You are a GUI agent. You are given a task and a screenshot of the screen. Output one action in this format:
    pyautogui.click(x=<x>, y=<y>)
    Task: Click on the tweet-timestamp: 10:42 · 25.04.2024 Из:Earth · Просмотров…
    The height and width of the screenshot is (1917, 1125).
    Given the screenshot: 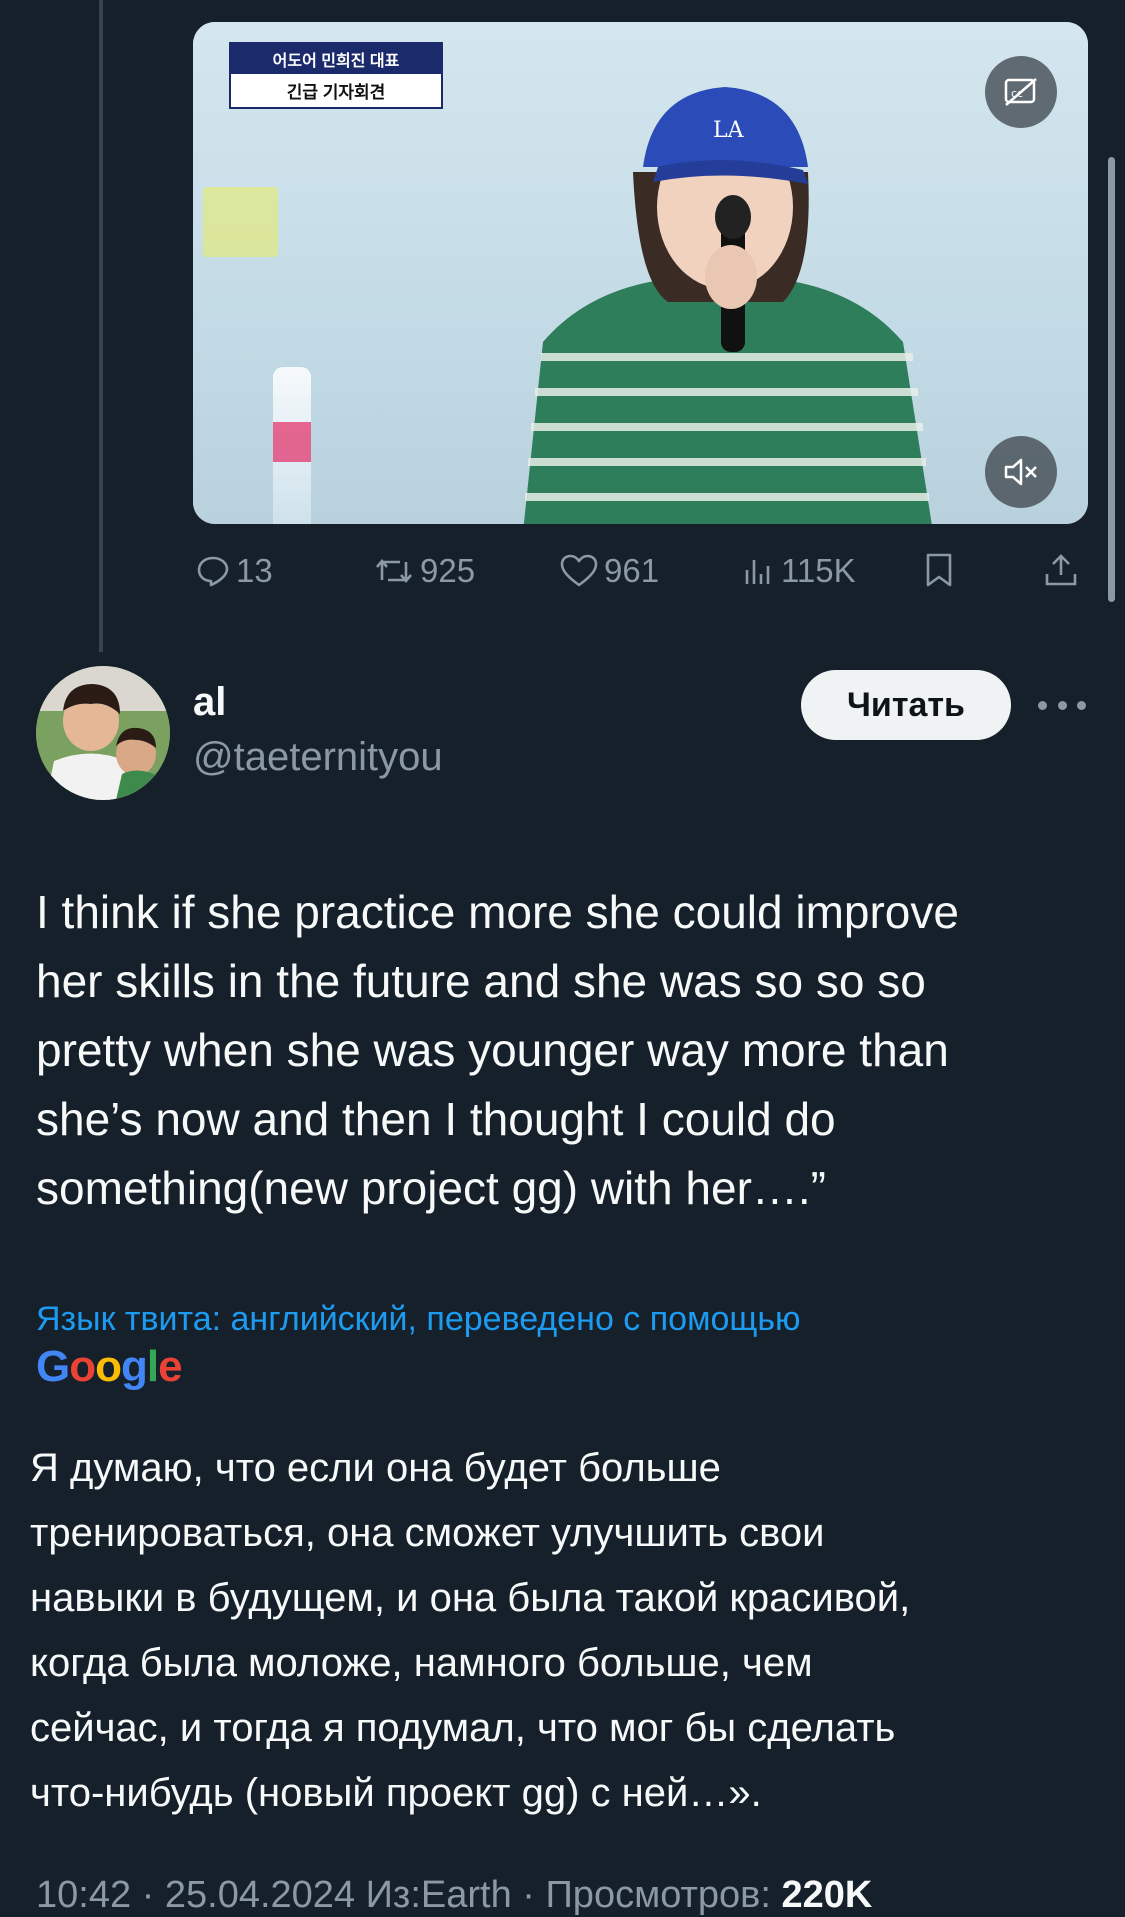 What is the action you would take?
    pyautogui.click(x=403, y=1895)
    